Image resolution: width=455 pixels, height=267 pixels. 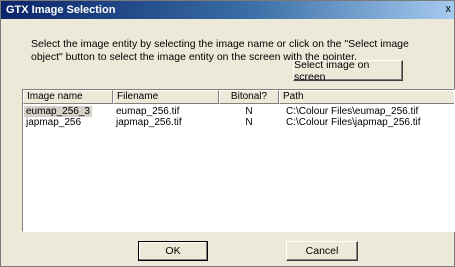 I want to click on column-header-bitonal: Bitonal?, so click(x=249, y=97).